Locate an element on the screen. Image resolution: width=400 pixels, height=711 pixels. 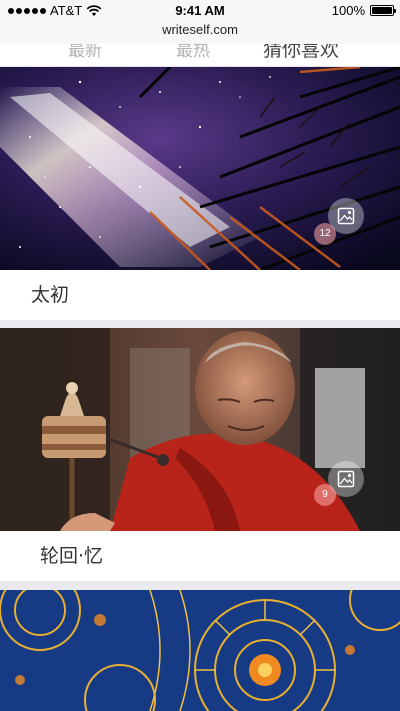
tab-guess-you-like: 猜你喜欢 is located at coordinates (301, 53).